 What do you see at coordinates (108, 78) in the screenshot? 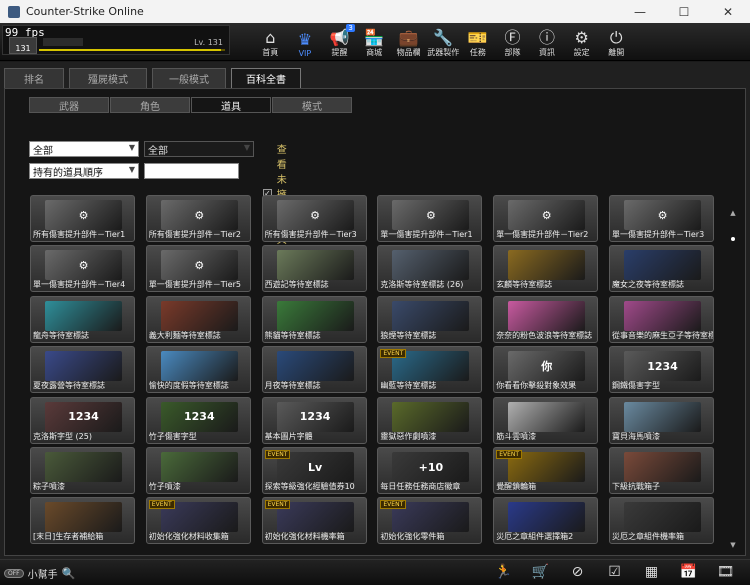
I see `tab-1: 殭屍模式` at bounding box center [108, 78].